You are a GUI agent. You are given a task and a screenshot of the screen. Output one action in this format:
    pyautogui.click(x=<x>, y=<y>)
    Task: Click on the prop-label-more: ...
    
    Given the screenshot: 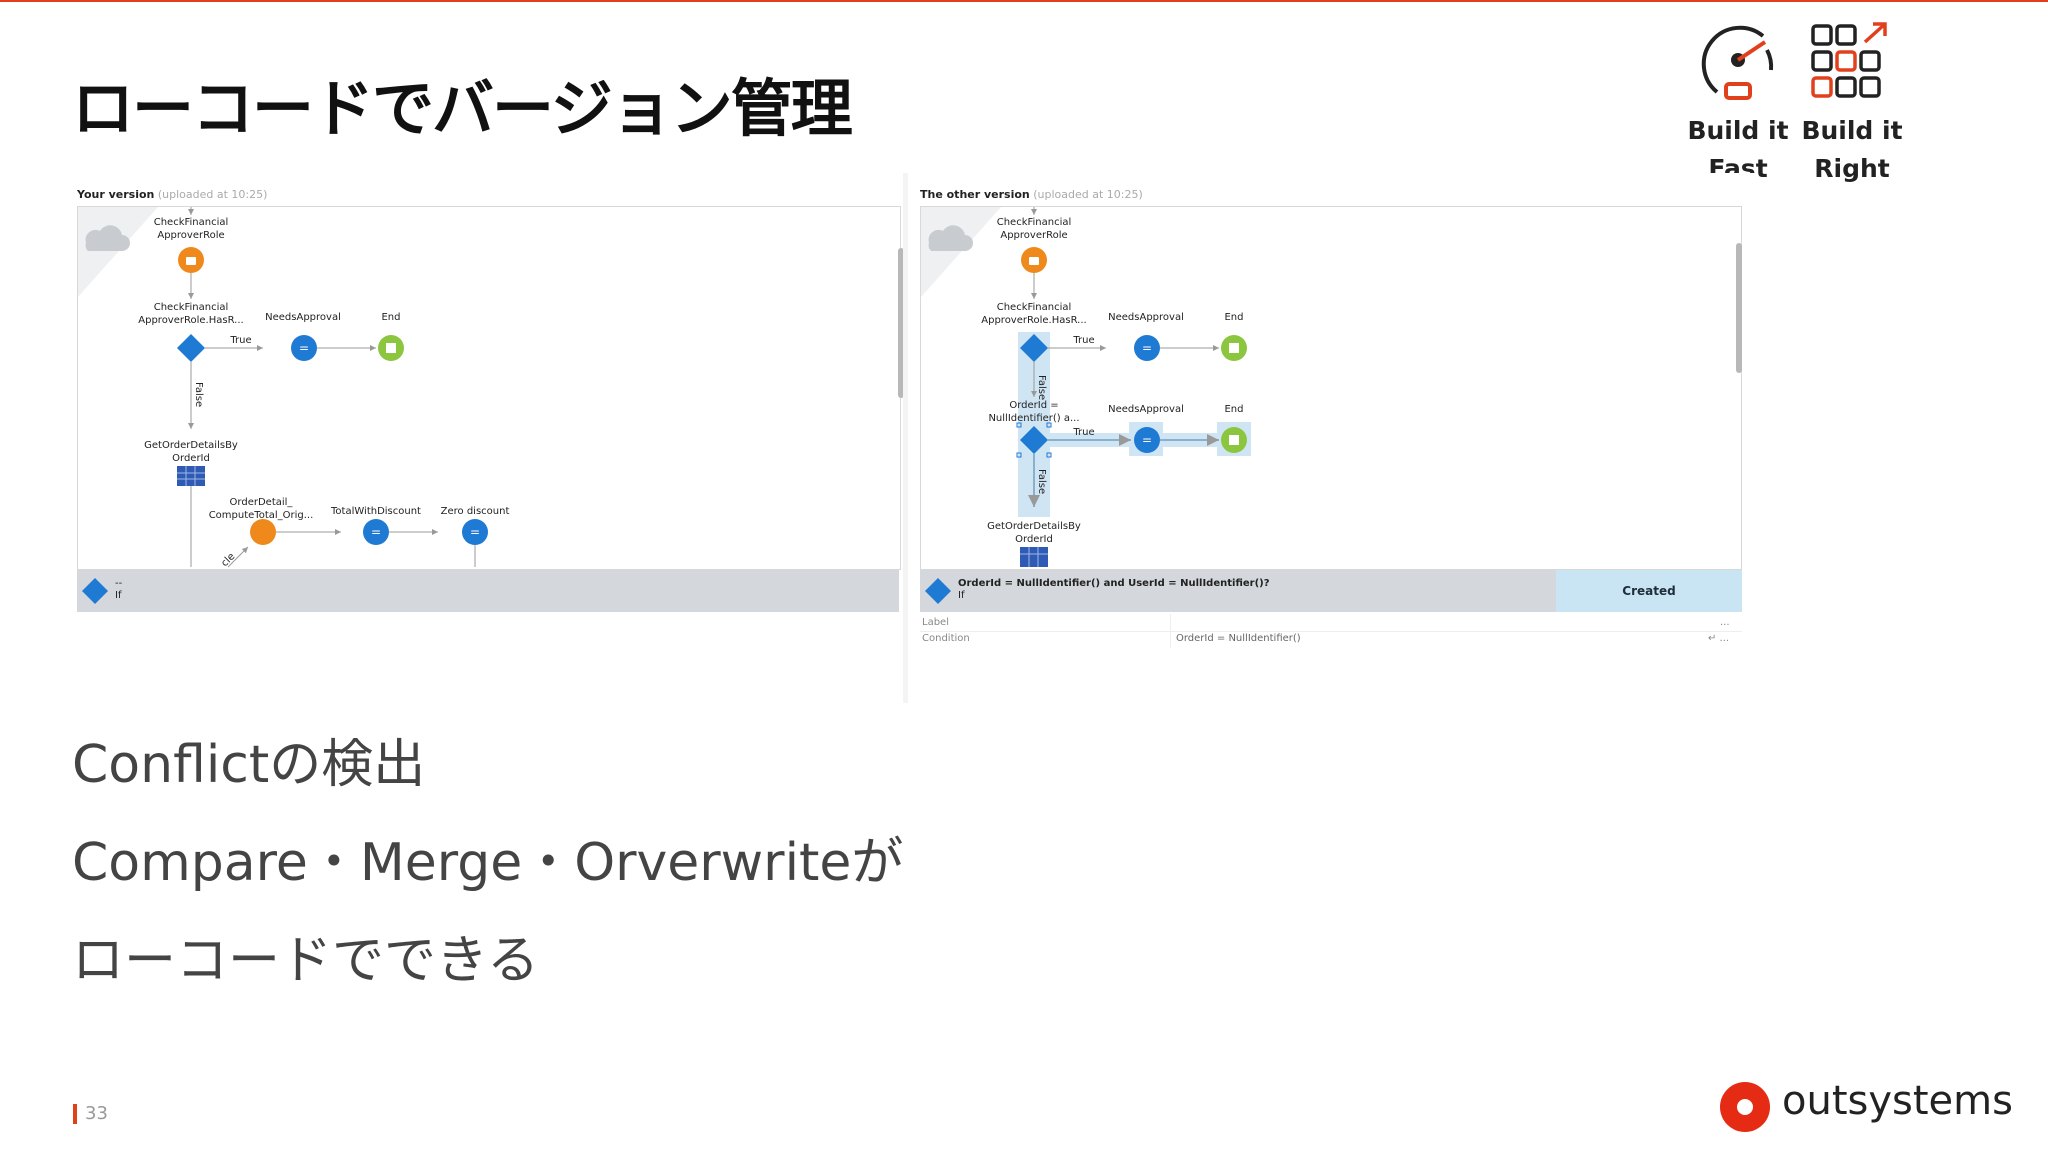 What is the action you would take?
    pyautogui.click(x=1725, y=622)
    